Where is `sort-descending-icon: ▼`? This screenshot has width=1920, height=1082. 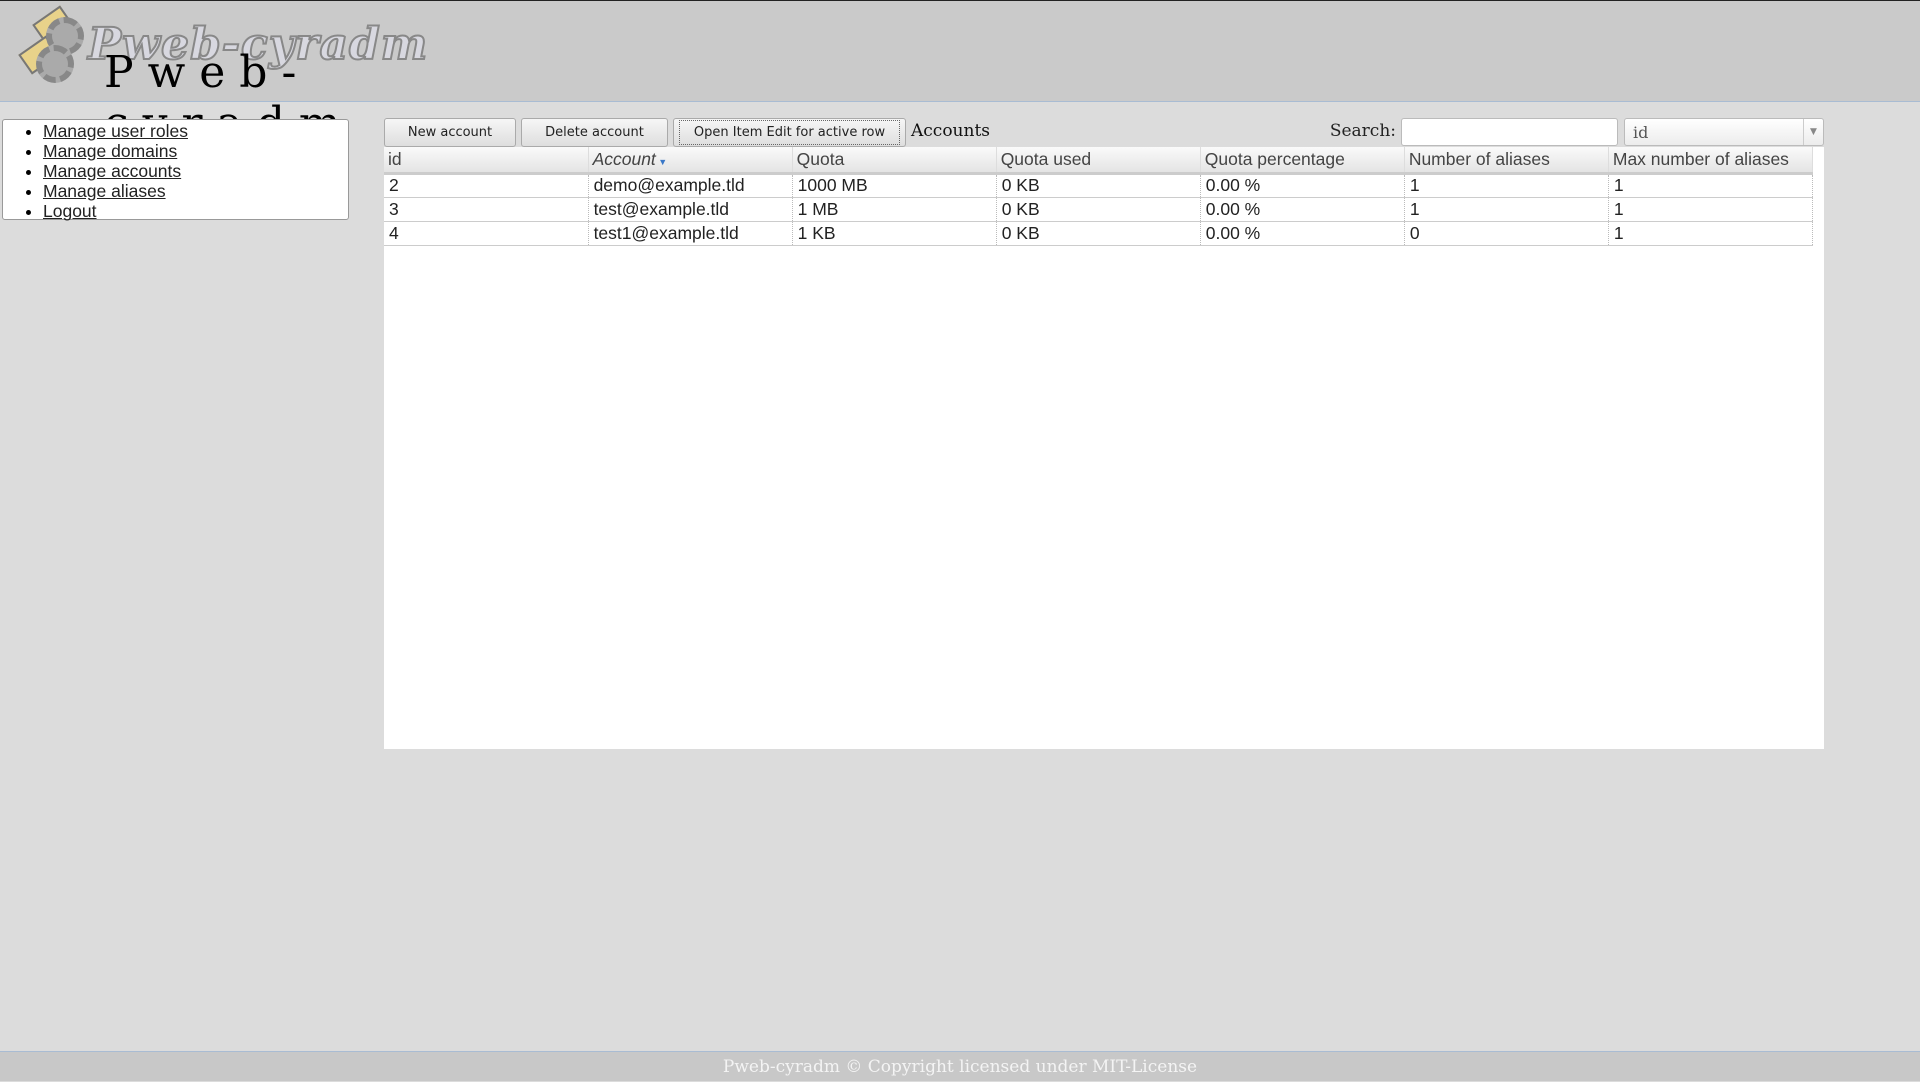 sort-descending-icon: ▼ is located at coordinates (661, 161).